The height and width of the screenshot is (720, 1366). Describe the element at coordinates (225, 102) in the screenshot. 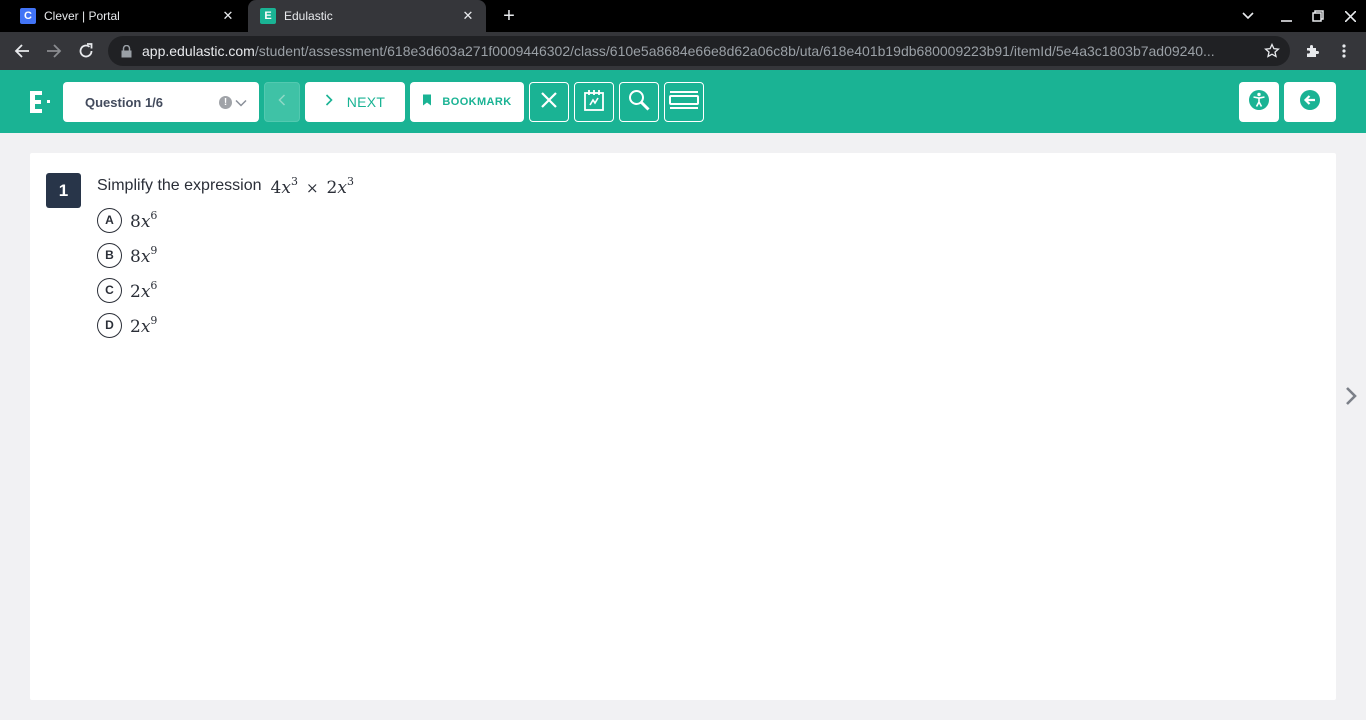

I see `warning-icon: !` at that location.